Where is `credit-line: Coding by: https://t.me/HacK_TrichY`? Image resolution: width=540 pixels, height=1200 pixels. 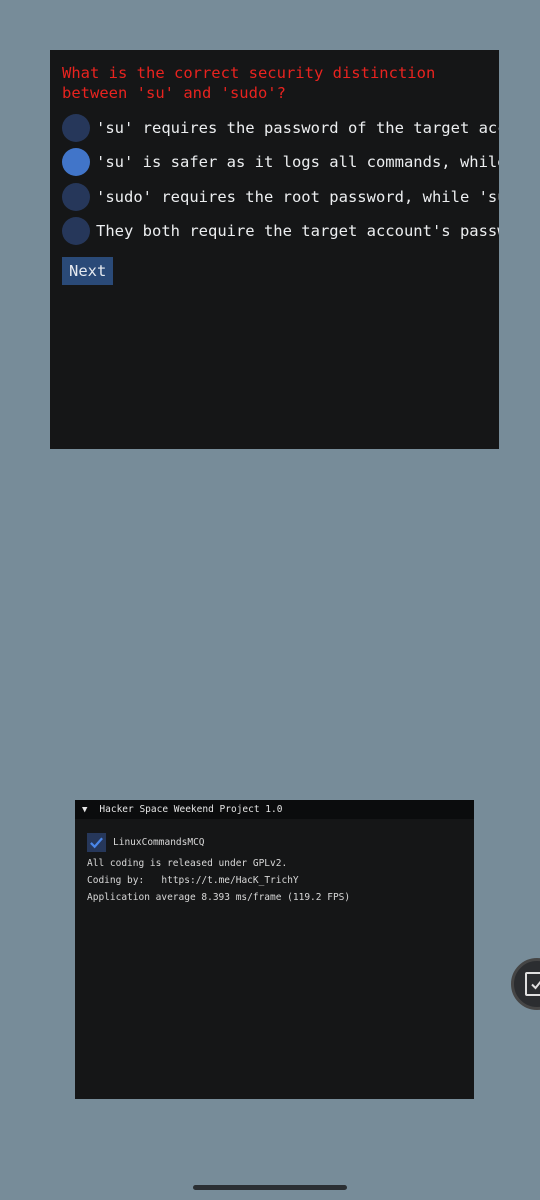 credit-line: Coding by: https://t.me/HacK_TrichY is located at coordinates (274, 880).